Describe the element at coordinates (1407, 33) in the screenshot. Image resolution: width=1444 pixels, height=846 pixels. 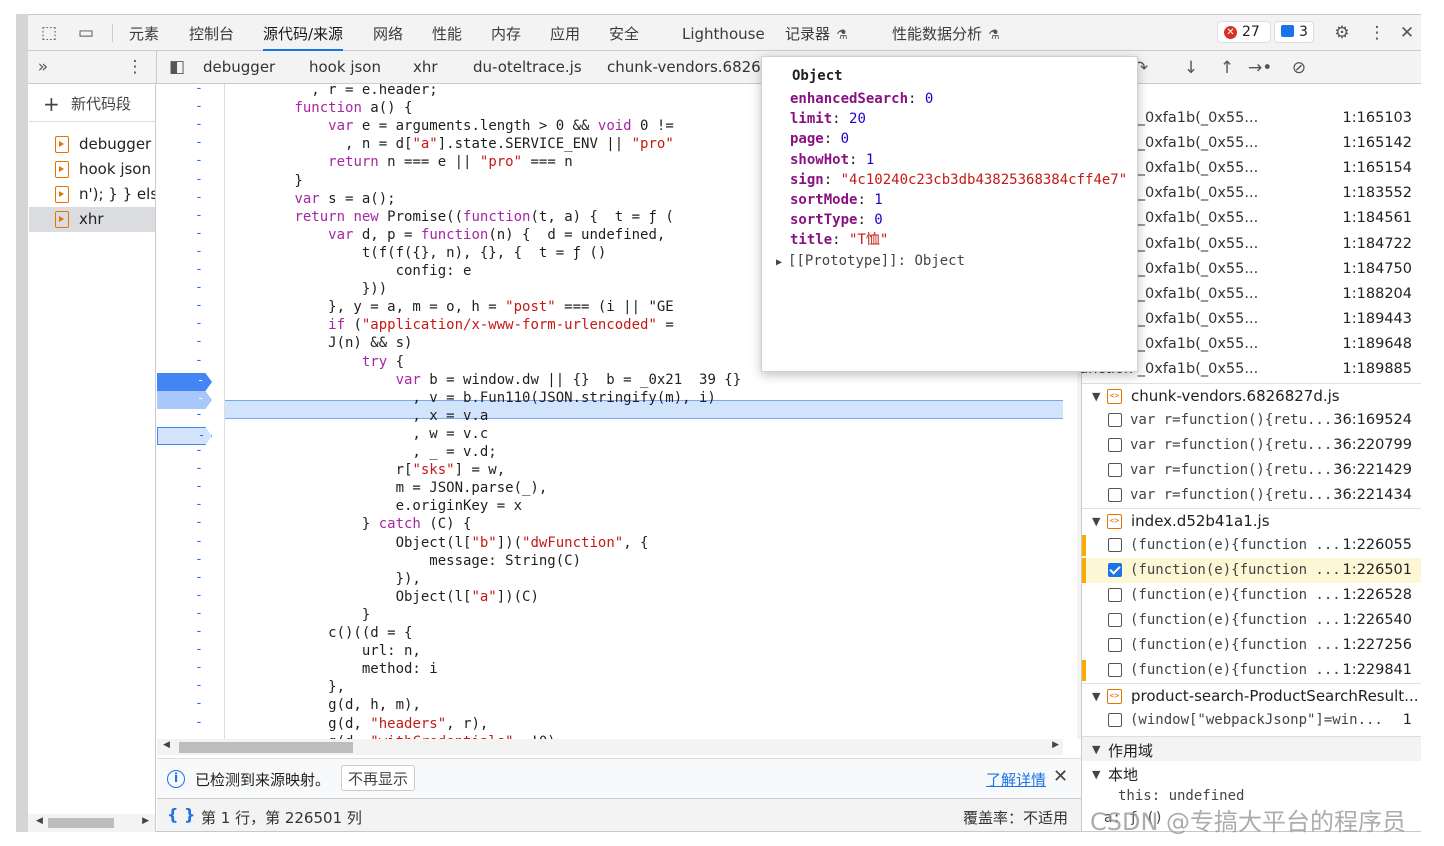
I see `close-icon: ✕` at that location.